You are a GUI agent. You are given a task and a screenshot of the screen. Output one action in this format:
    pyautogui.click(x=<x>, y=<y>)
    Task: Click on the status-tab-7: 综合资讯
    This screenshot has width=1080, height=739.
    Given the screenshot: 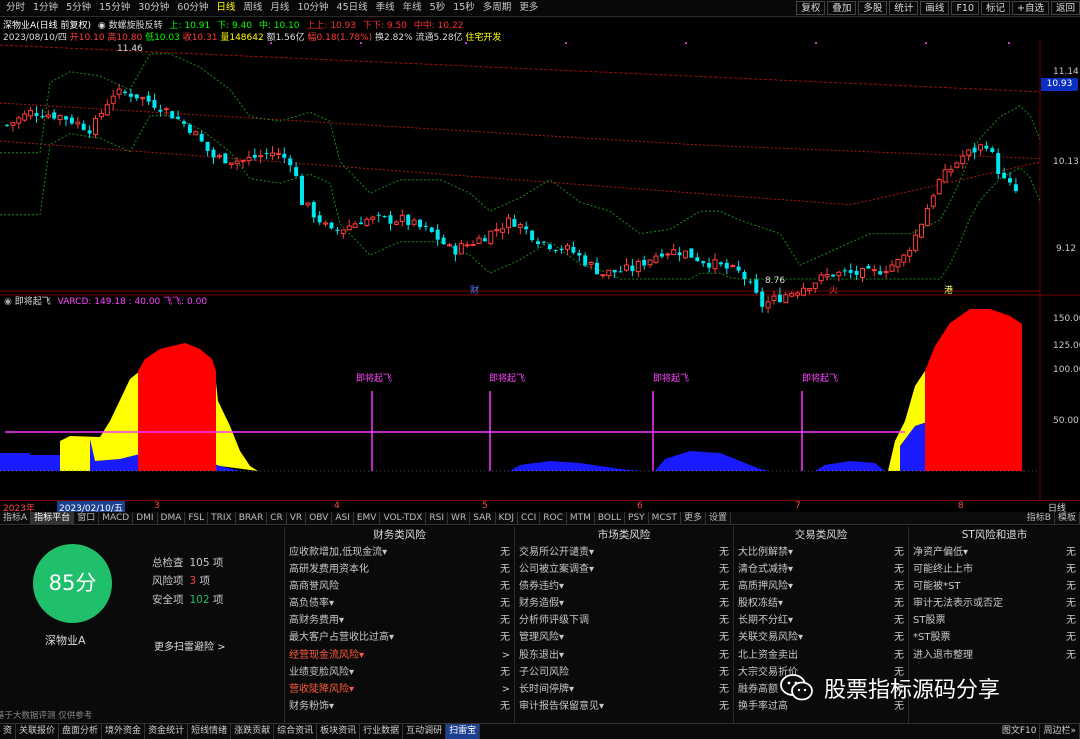 What is the action you would take?
    pyautogui.click(x=296, y=731)
    